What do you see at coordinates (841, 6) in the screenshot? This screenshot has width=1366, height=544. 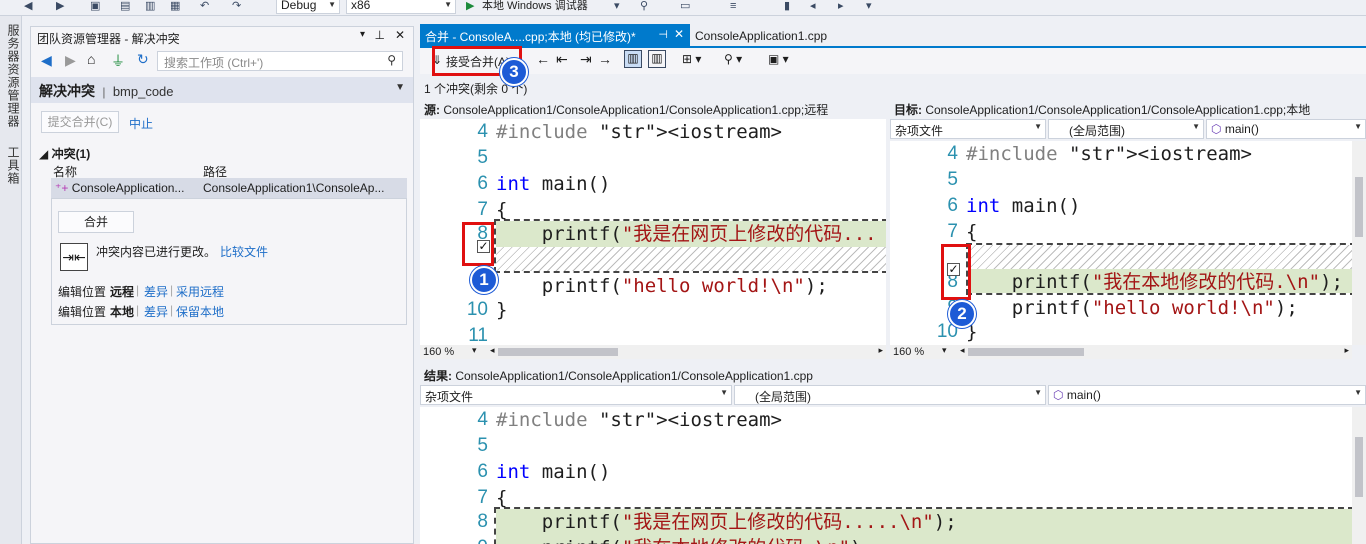 I see `next-bookmark-icon: ▸` at bounding box center [841, 6].